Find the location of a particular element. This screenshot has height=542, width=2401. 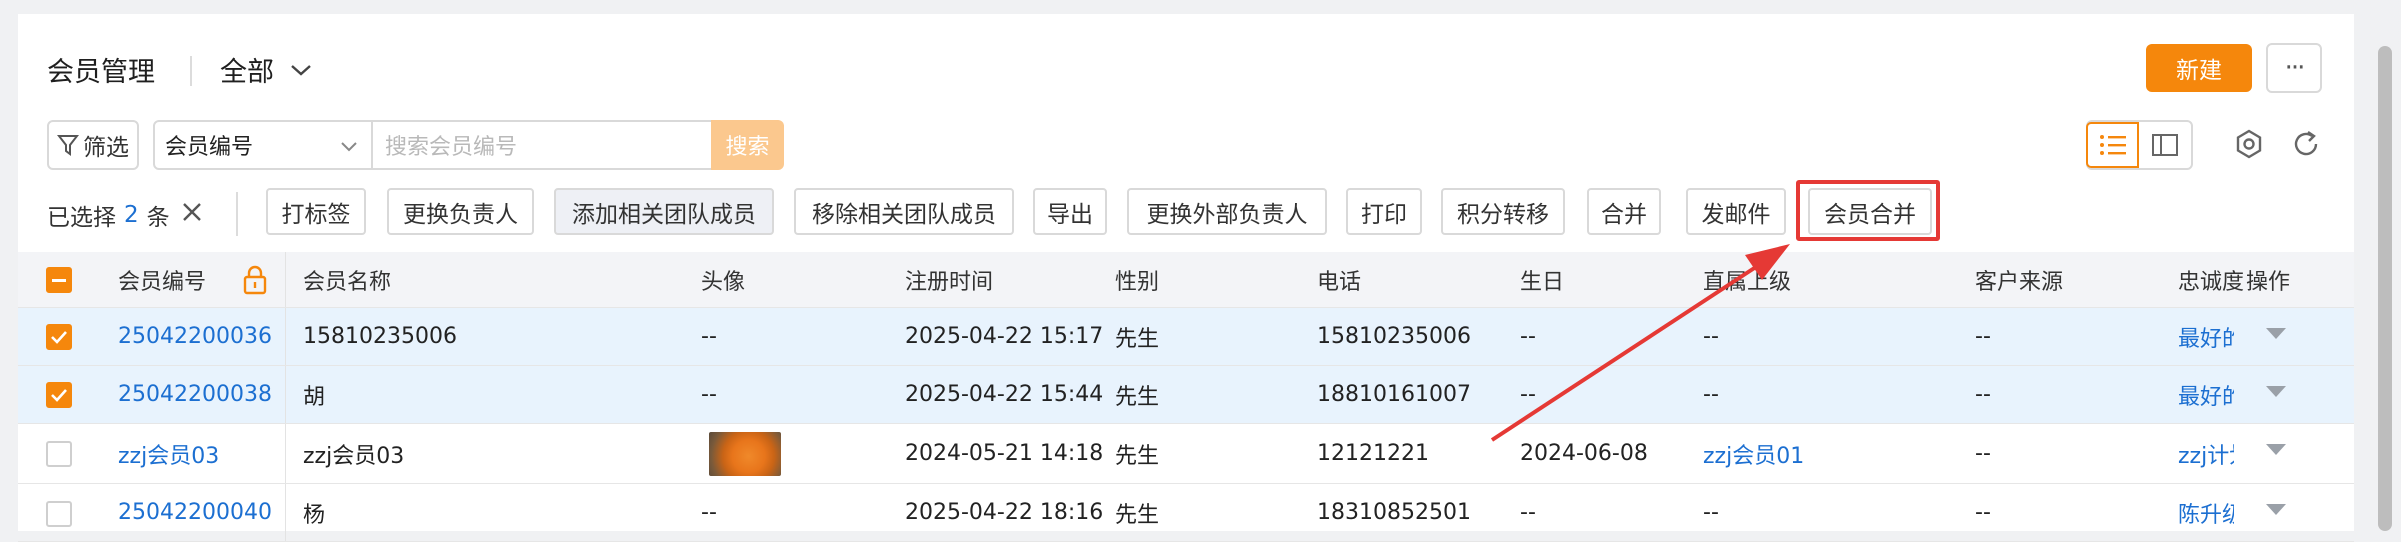

settings-icon is located at coordinates (2249, 144).